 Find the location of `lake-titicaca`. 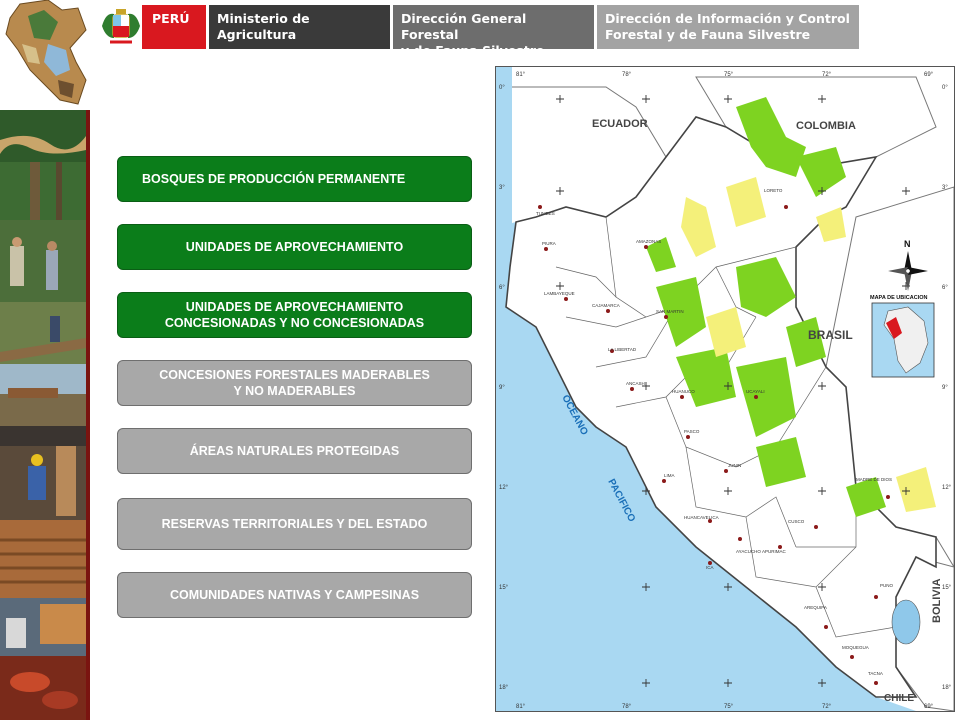

lake-titicaca is located at coordinates (906, 622).